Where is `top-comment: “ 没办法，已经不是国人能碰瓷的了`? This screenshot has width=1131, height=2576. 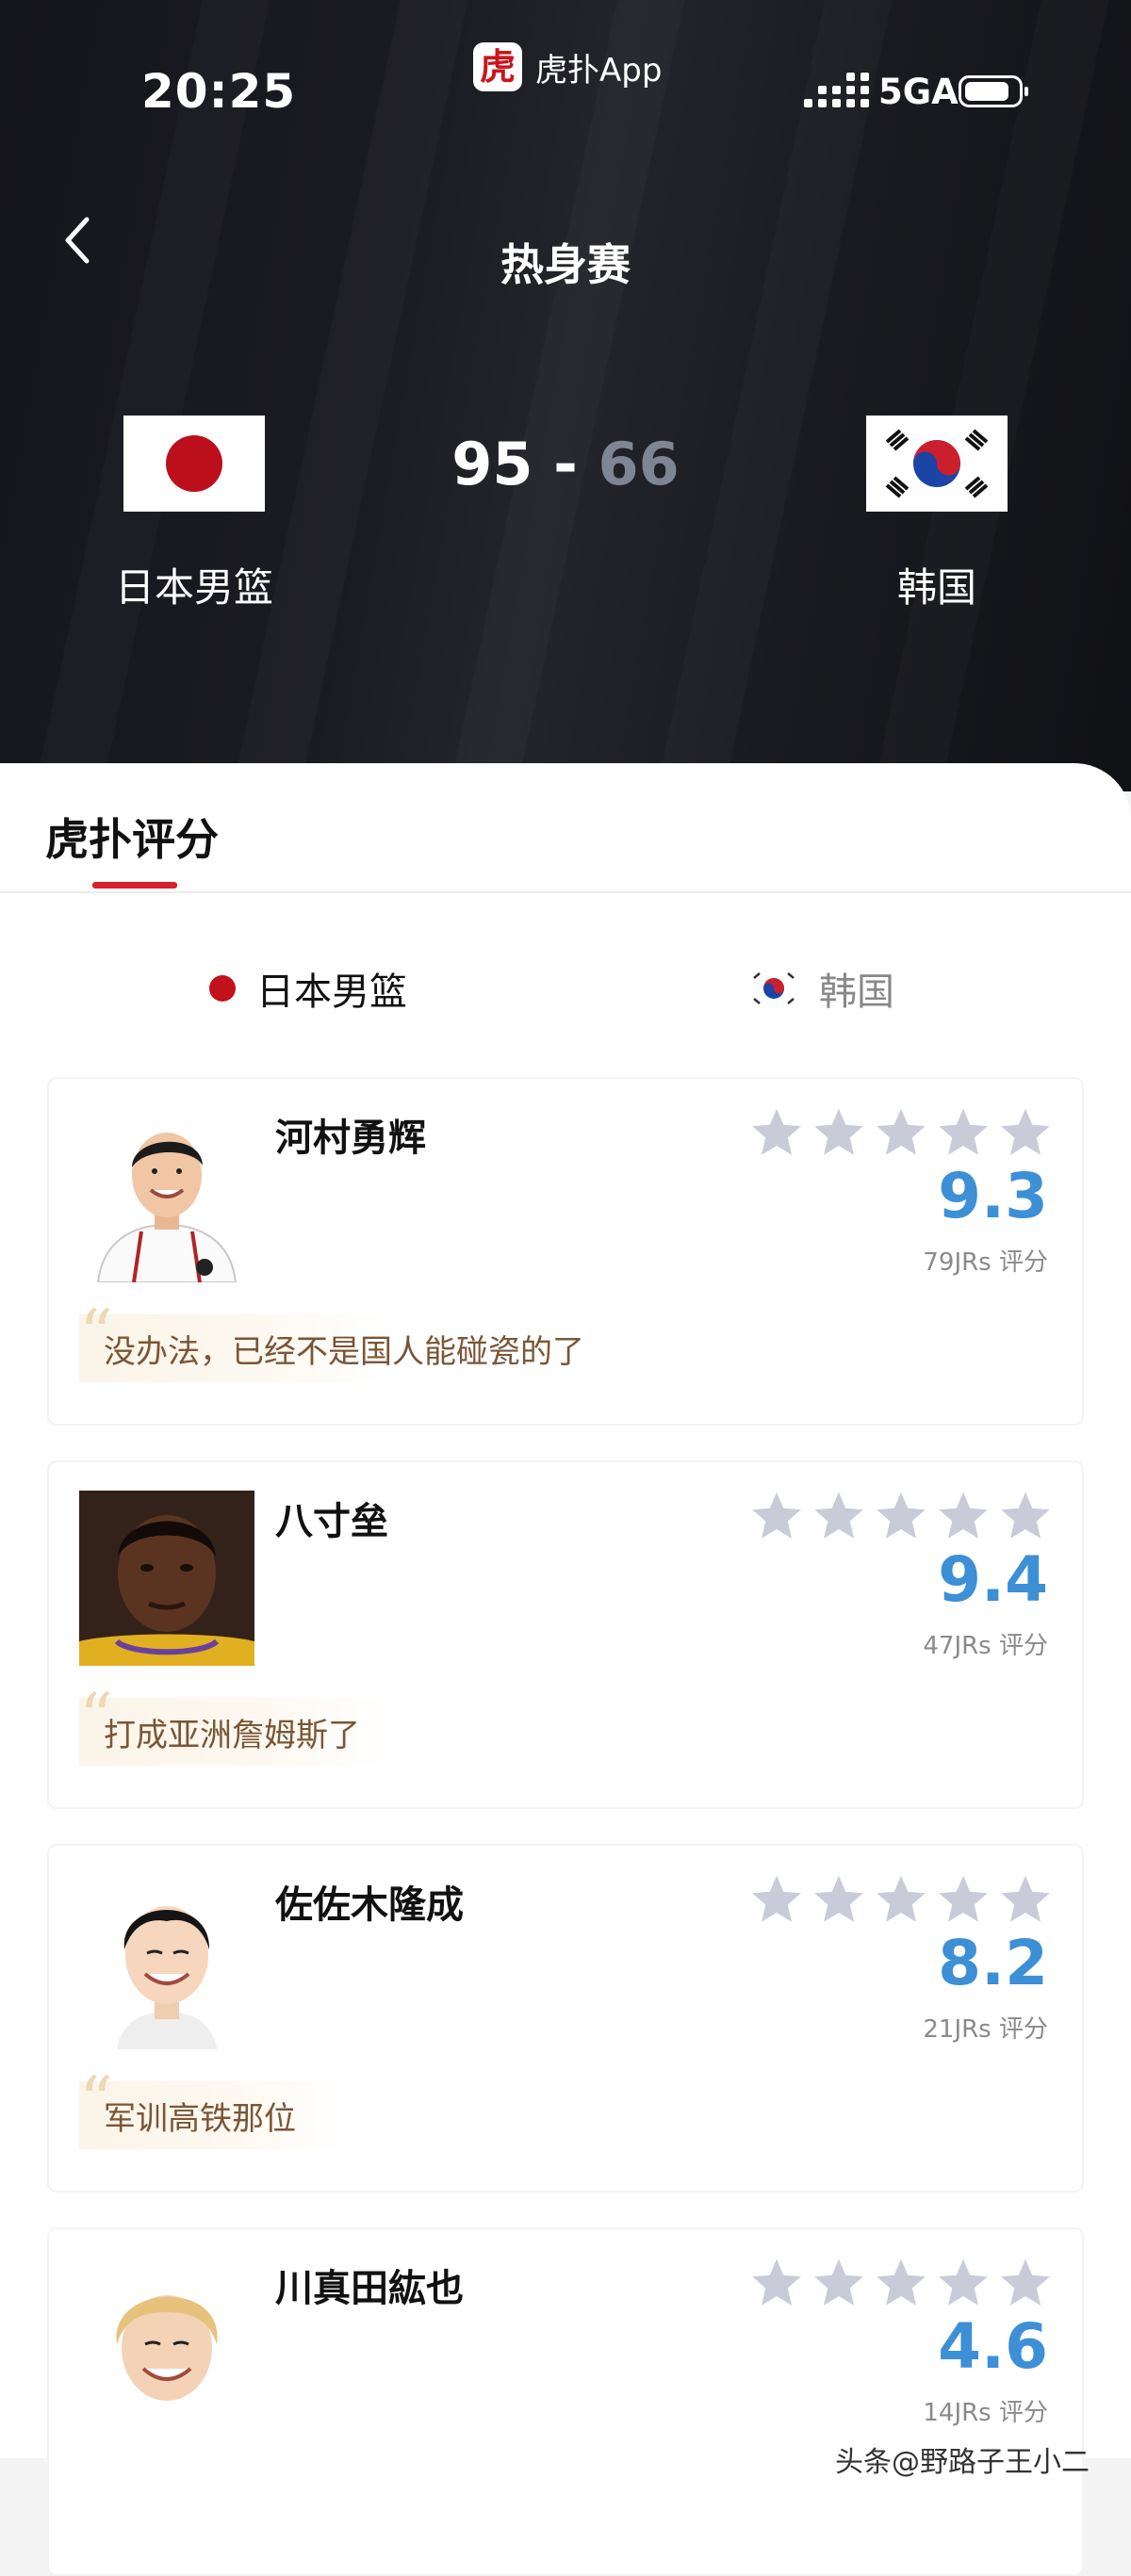
top-comment: “ 没办法，已经不是国人能碰瓷的了 is located at coordinates (332, 1341).